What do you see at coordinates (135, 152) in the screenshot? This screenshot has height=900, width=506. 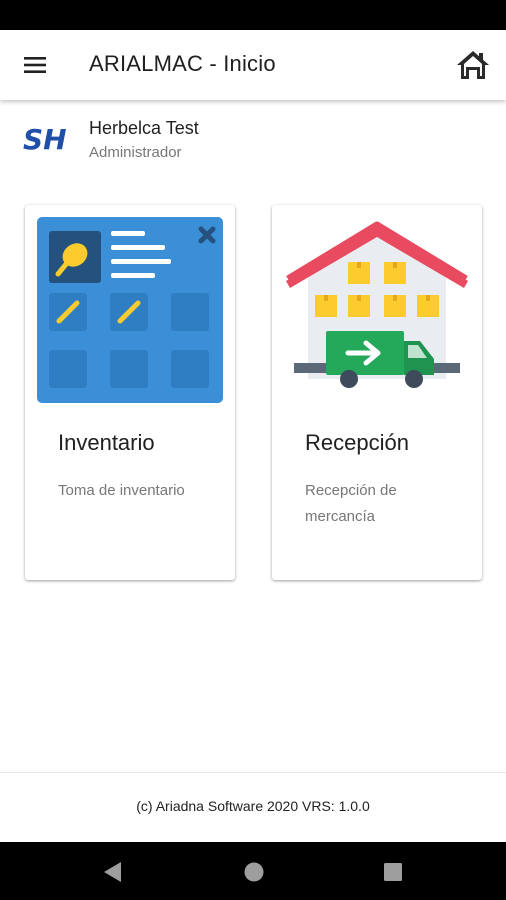 I see `user-role: Administrador` at bounding box center [135, 152].